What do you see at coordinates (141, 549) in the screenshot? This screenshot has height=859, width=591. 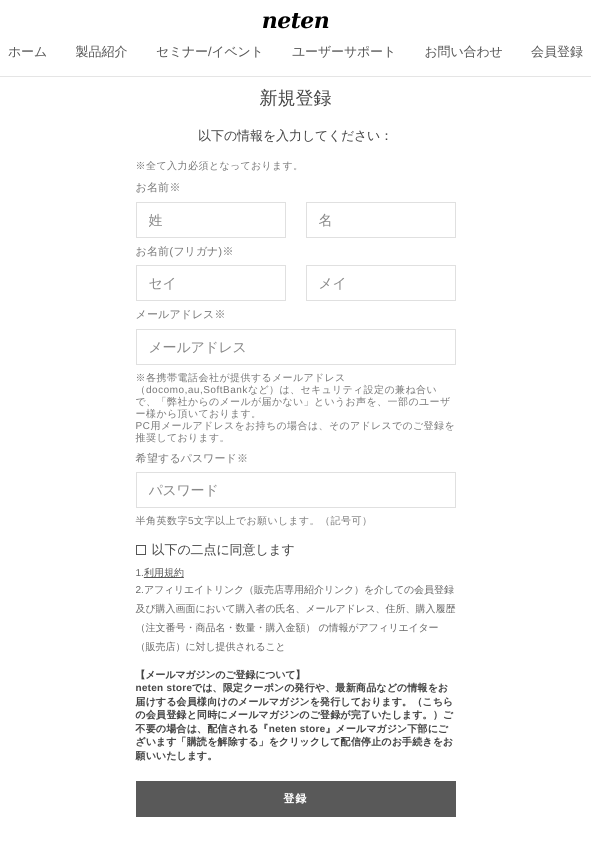 I see `checkbox` at bounding box center [141, 549].